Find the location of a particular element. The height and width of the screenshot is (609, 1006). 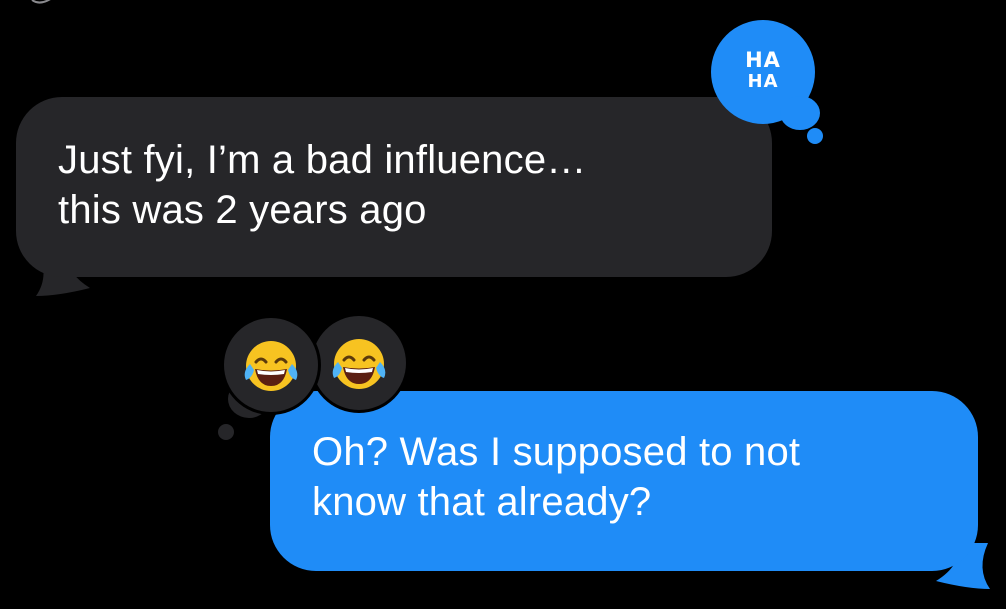

incoming-message-line-2: this was 2 years ago is located at coordinates (242, 210).